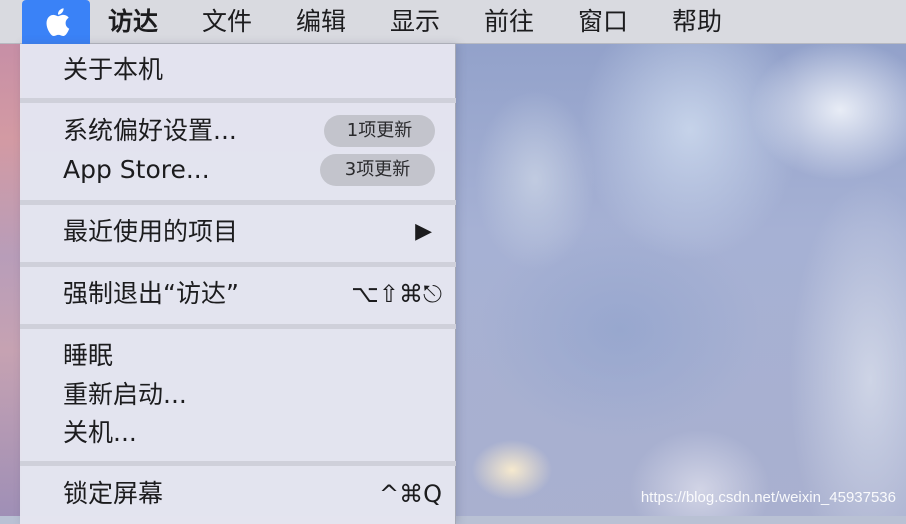 This screenshot has height=524, width=906. I want to click on menubar-help: 帮助, so click(697, 22).